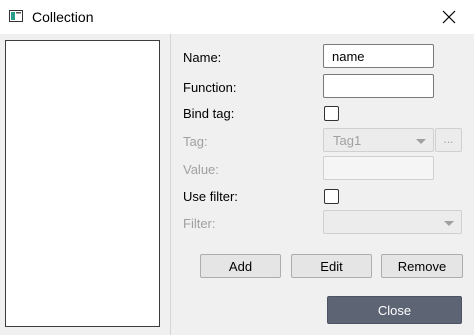 The image size is (474, 335). I want to click on tag-label: Tag:, so click(195, 141).